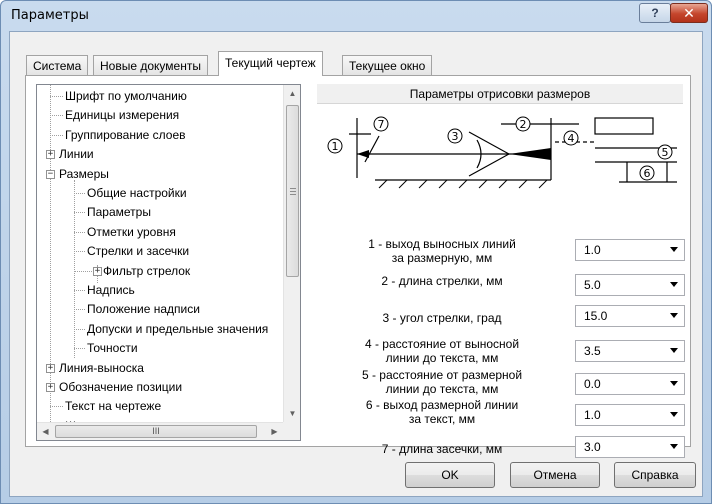 The height and width of the screenshot is (504, 712). What do you see at coordinates (101, 368) in the screenshot?
I see `tree-item: Линия-выноска` at bounding box center [101, 368].